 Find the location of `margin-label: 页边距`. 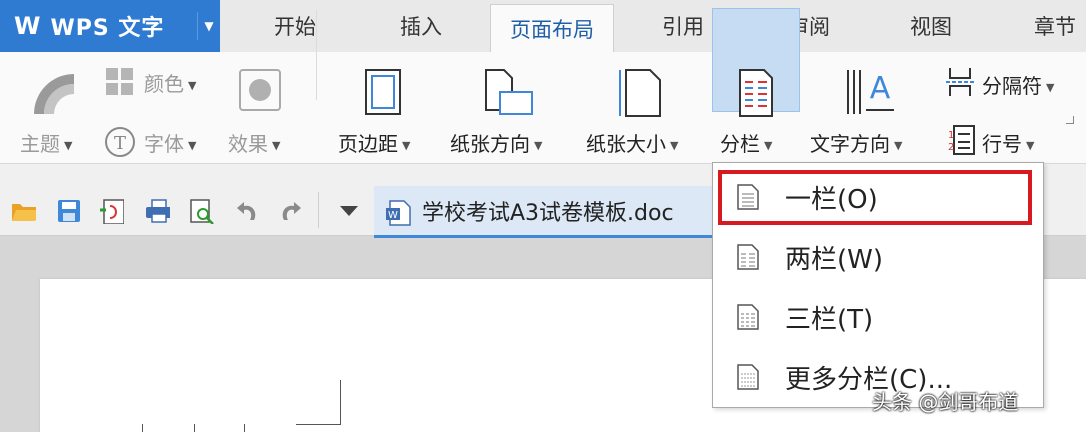

margin-label: 页边距 is located at coordinates (368, 144).